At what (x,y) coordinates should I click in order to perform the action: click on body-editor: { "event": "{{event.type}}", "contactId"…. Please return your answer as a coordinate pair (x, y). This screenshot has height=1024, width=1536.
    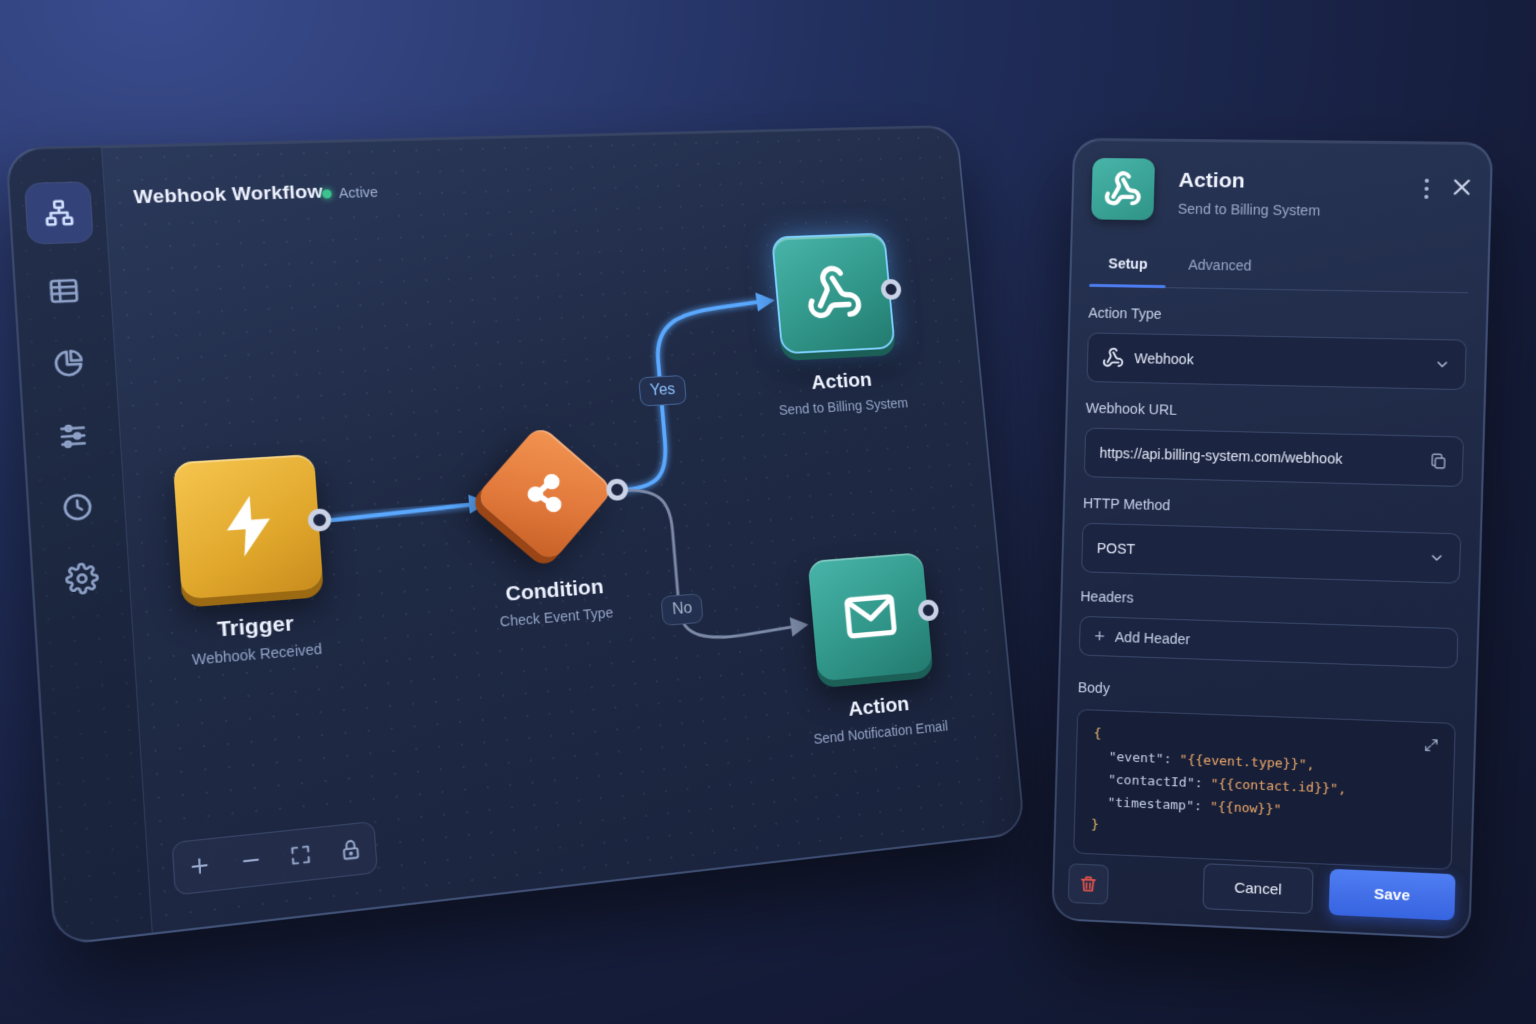
    Looking at the image, I should click on (1264, 789).